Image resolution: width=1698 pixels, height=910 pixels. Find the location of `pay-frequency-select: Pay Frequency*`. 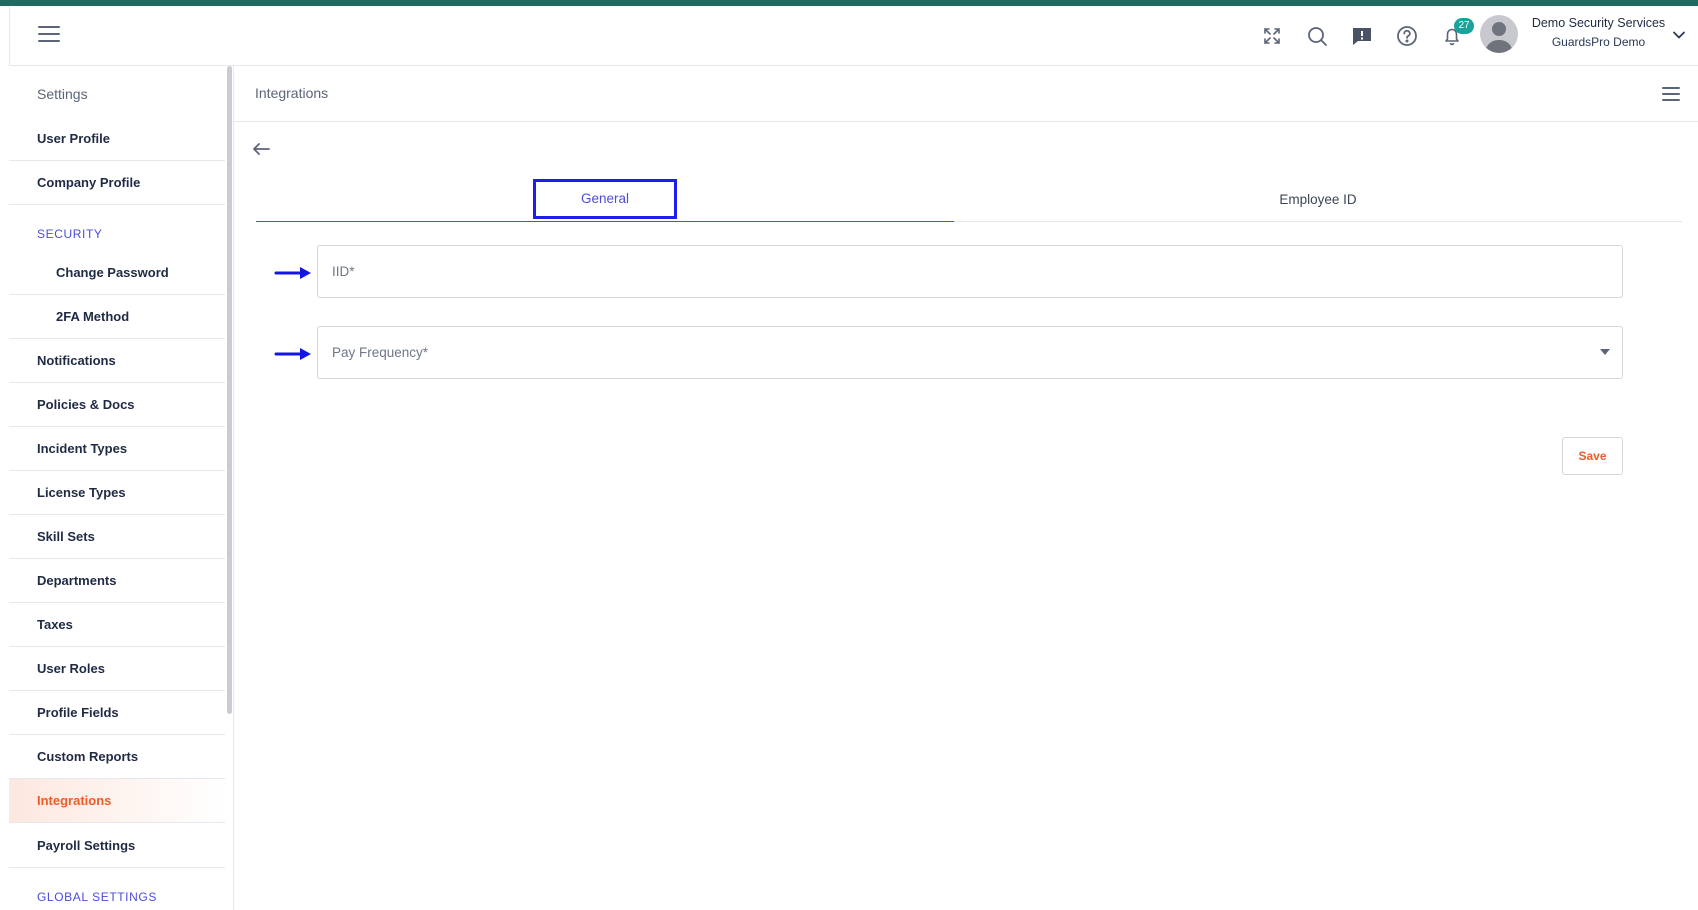

pay-frequency-select: Pay Frequency* is located at coordinates (970, 352).